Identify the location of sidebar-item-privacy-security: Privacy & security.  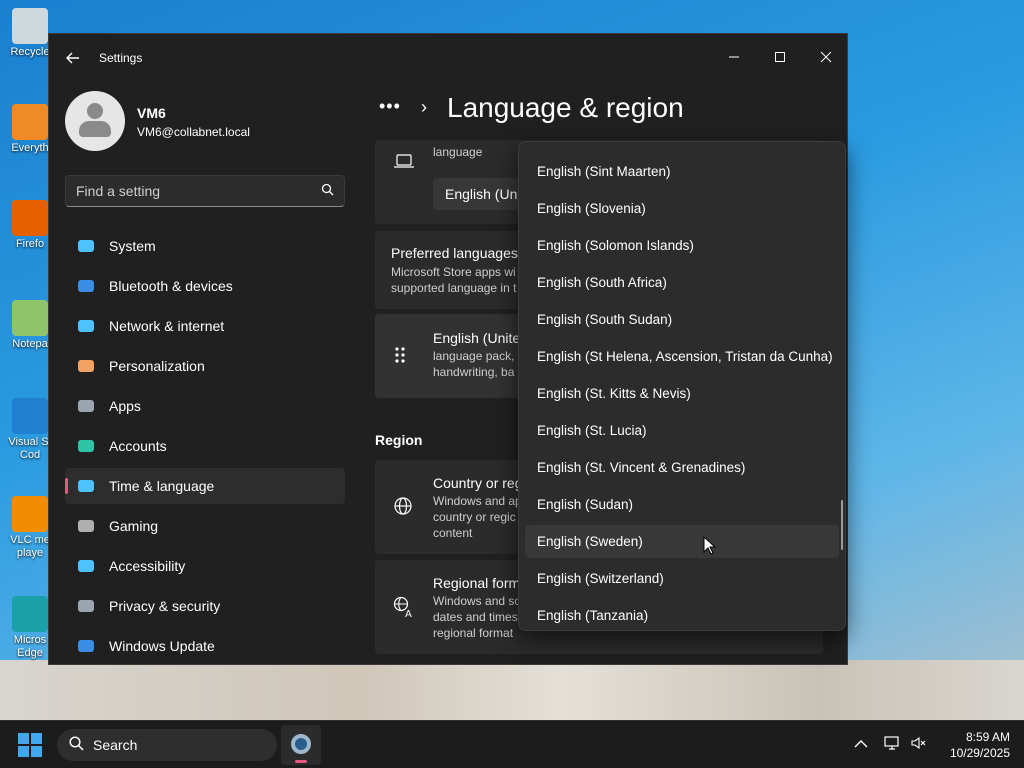
(205, 606).